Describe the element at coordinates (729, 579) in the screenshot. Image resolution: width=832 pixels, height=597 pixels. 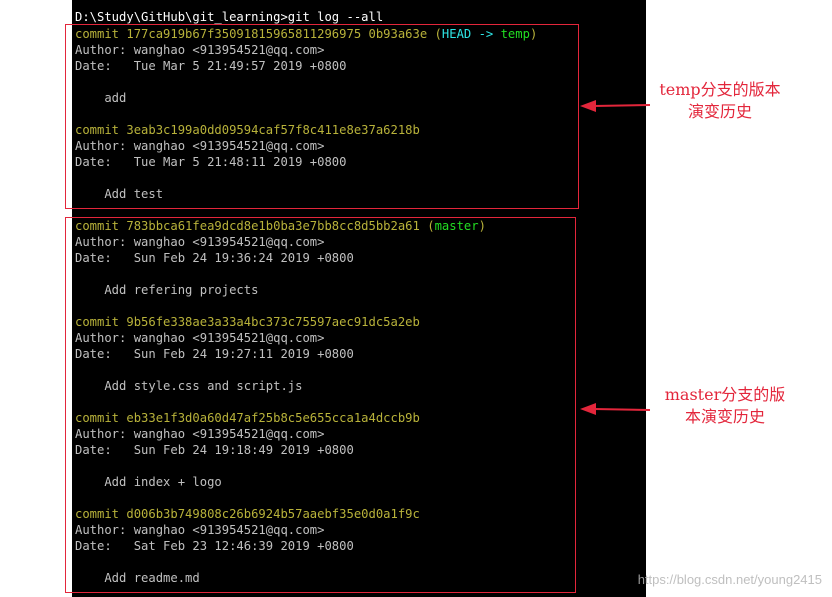
I see `watermark: https://blog.csdn.net/young2415` at that location.